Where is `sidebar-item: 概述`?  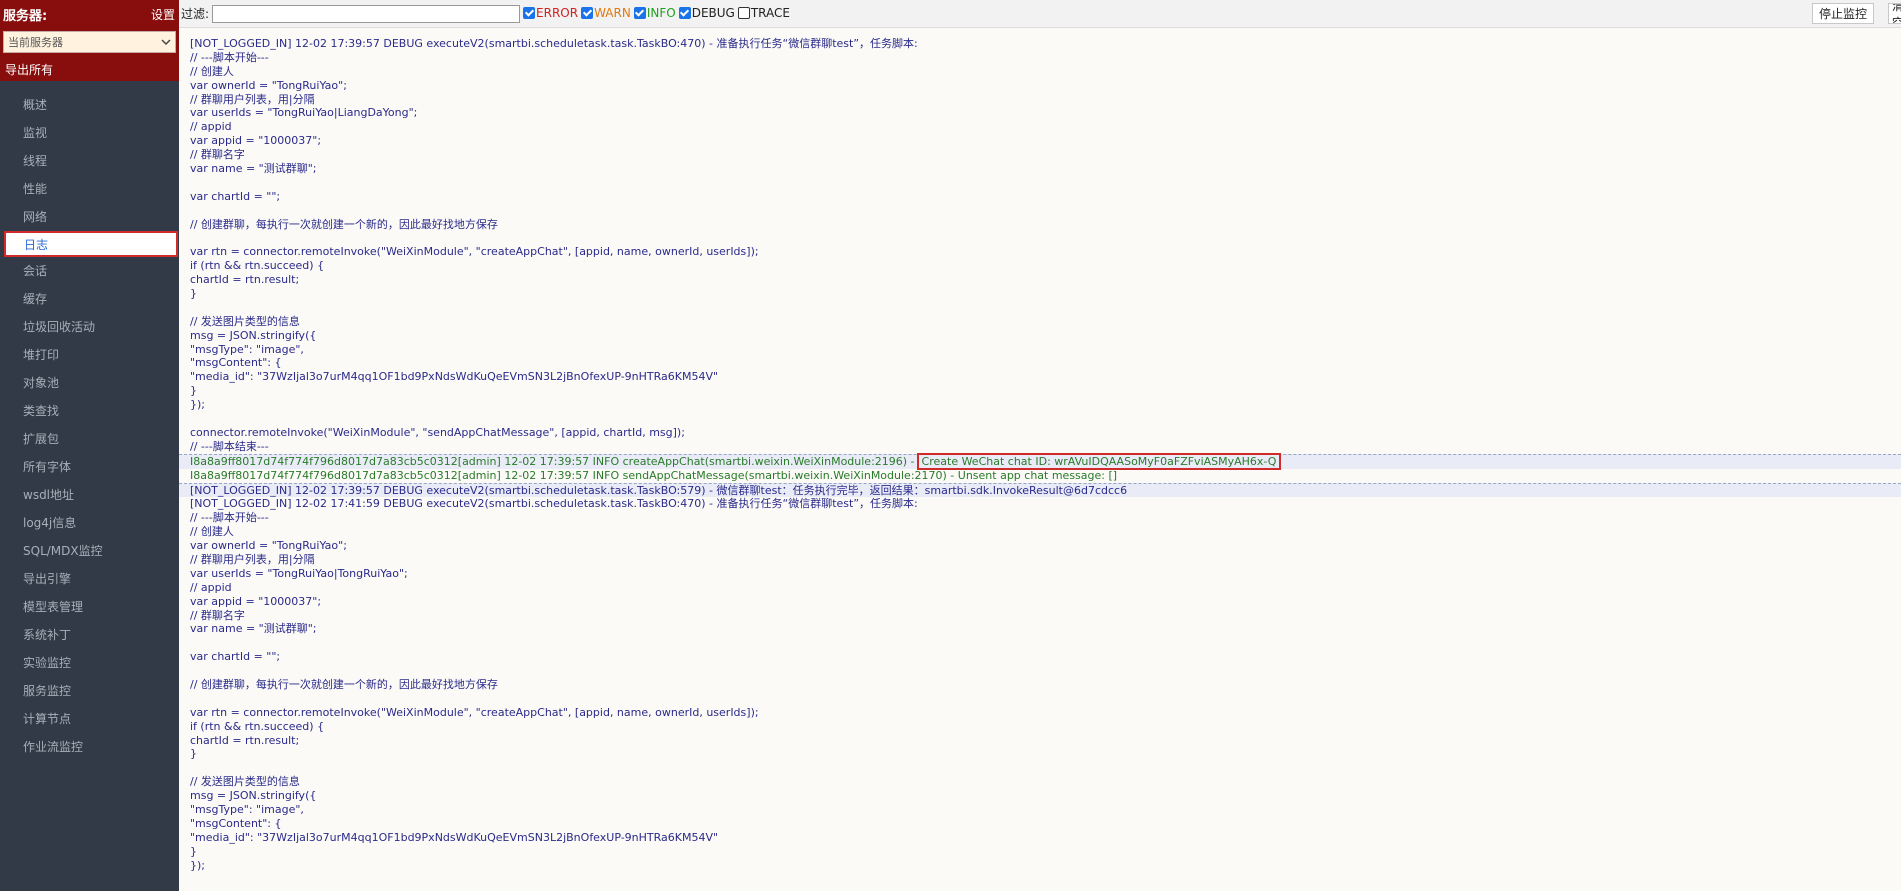
sidebar-item: 概述 is located at coordinates (89, 105).